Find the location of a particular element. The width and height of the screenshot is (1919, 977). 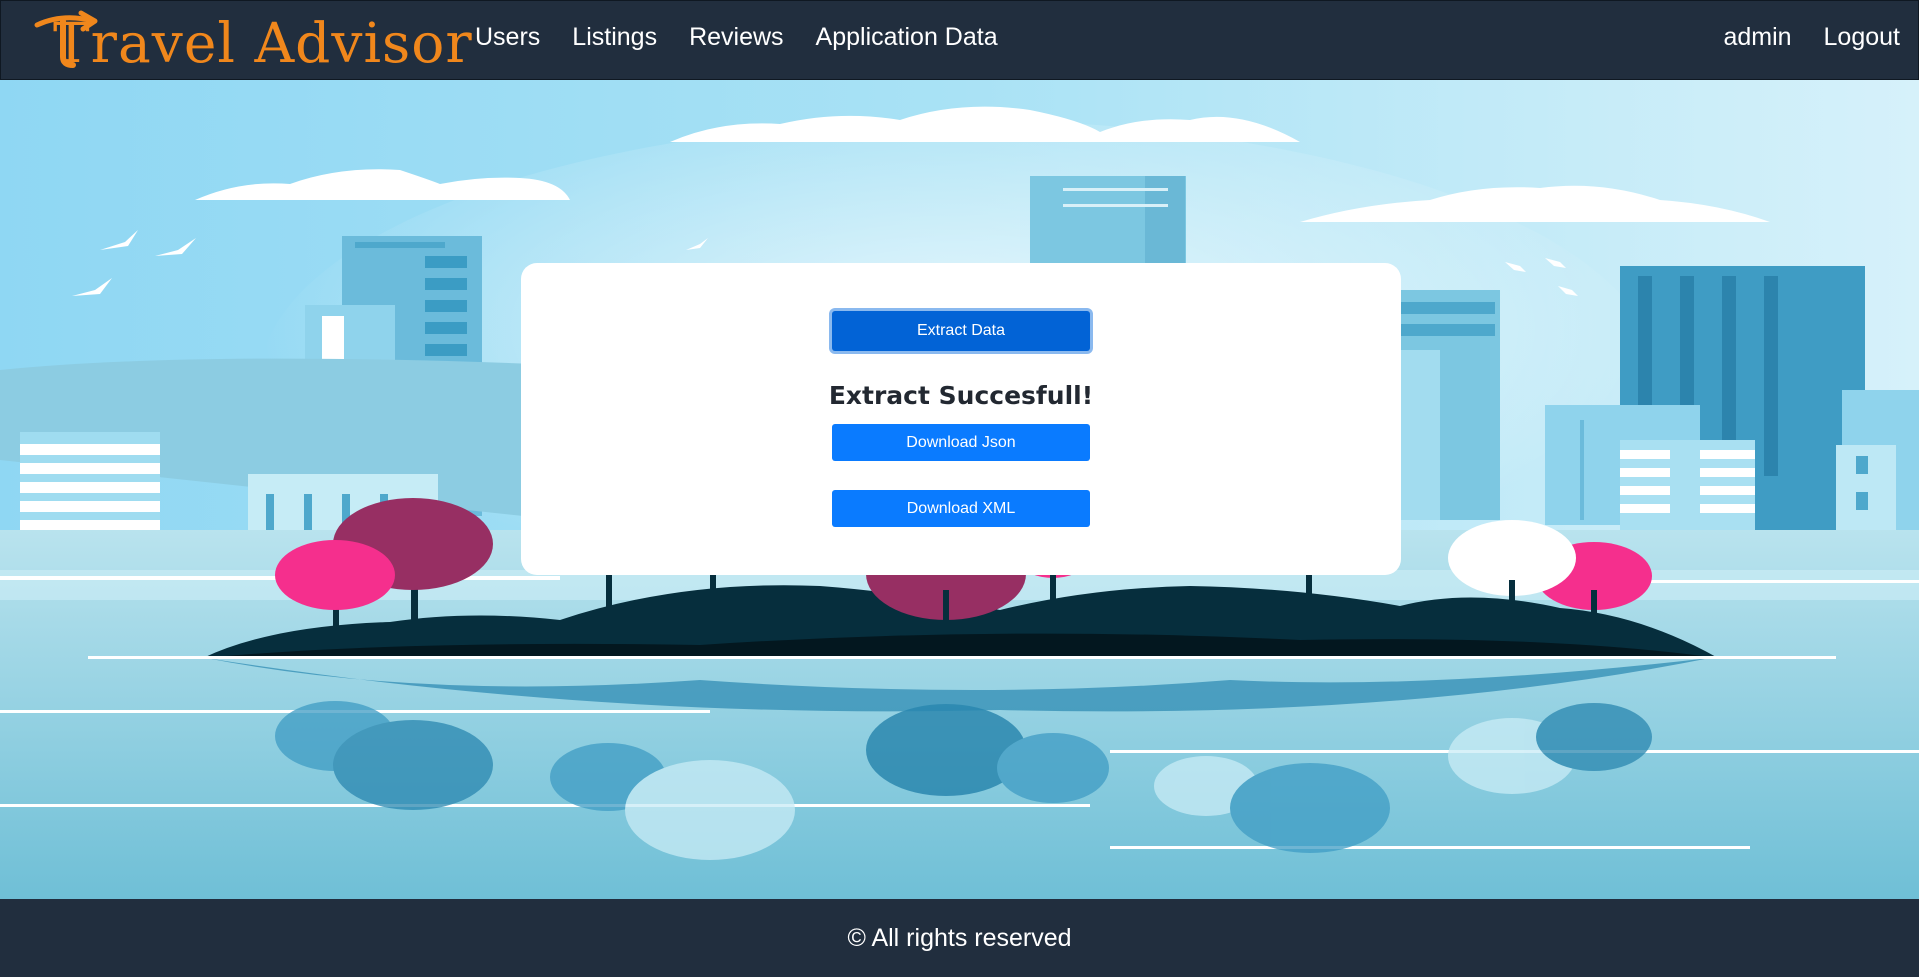

footer-copyright: © All rights reserved is located at coordinates (959, 937).